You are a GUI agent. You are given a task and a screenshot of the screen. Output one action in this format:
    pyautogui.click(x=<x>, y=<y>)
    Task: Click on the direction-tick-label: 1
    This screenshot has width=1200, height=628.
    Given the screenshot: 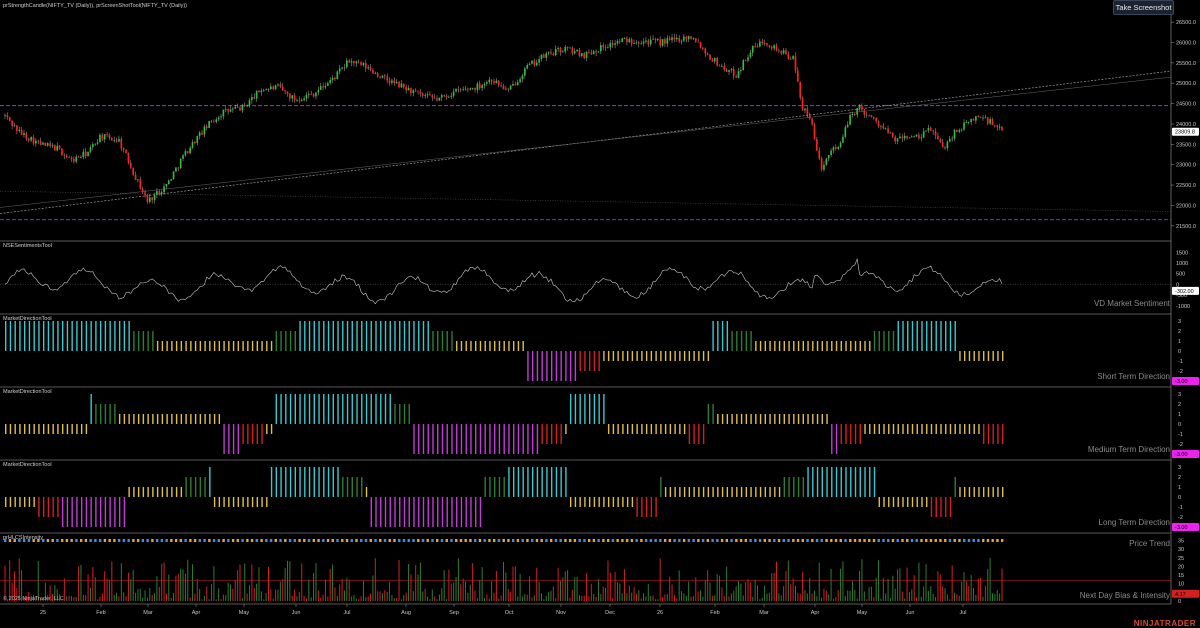 What is the action you would take?
    pyautogui.click(x=1179, y=488)
    